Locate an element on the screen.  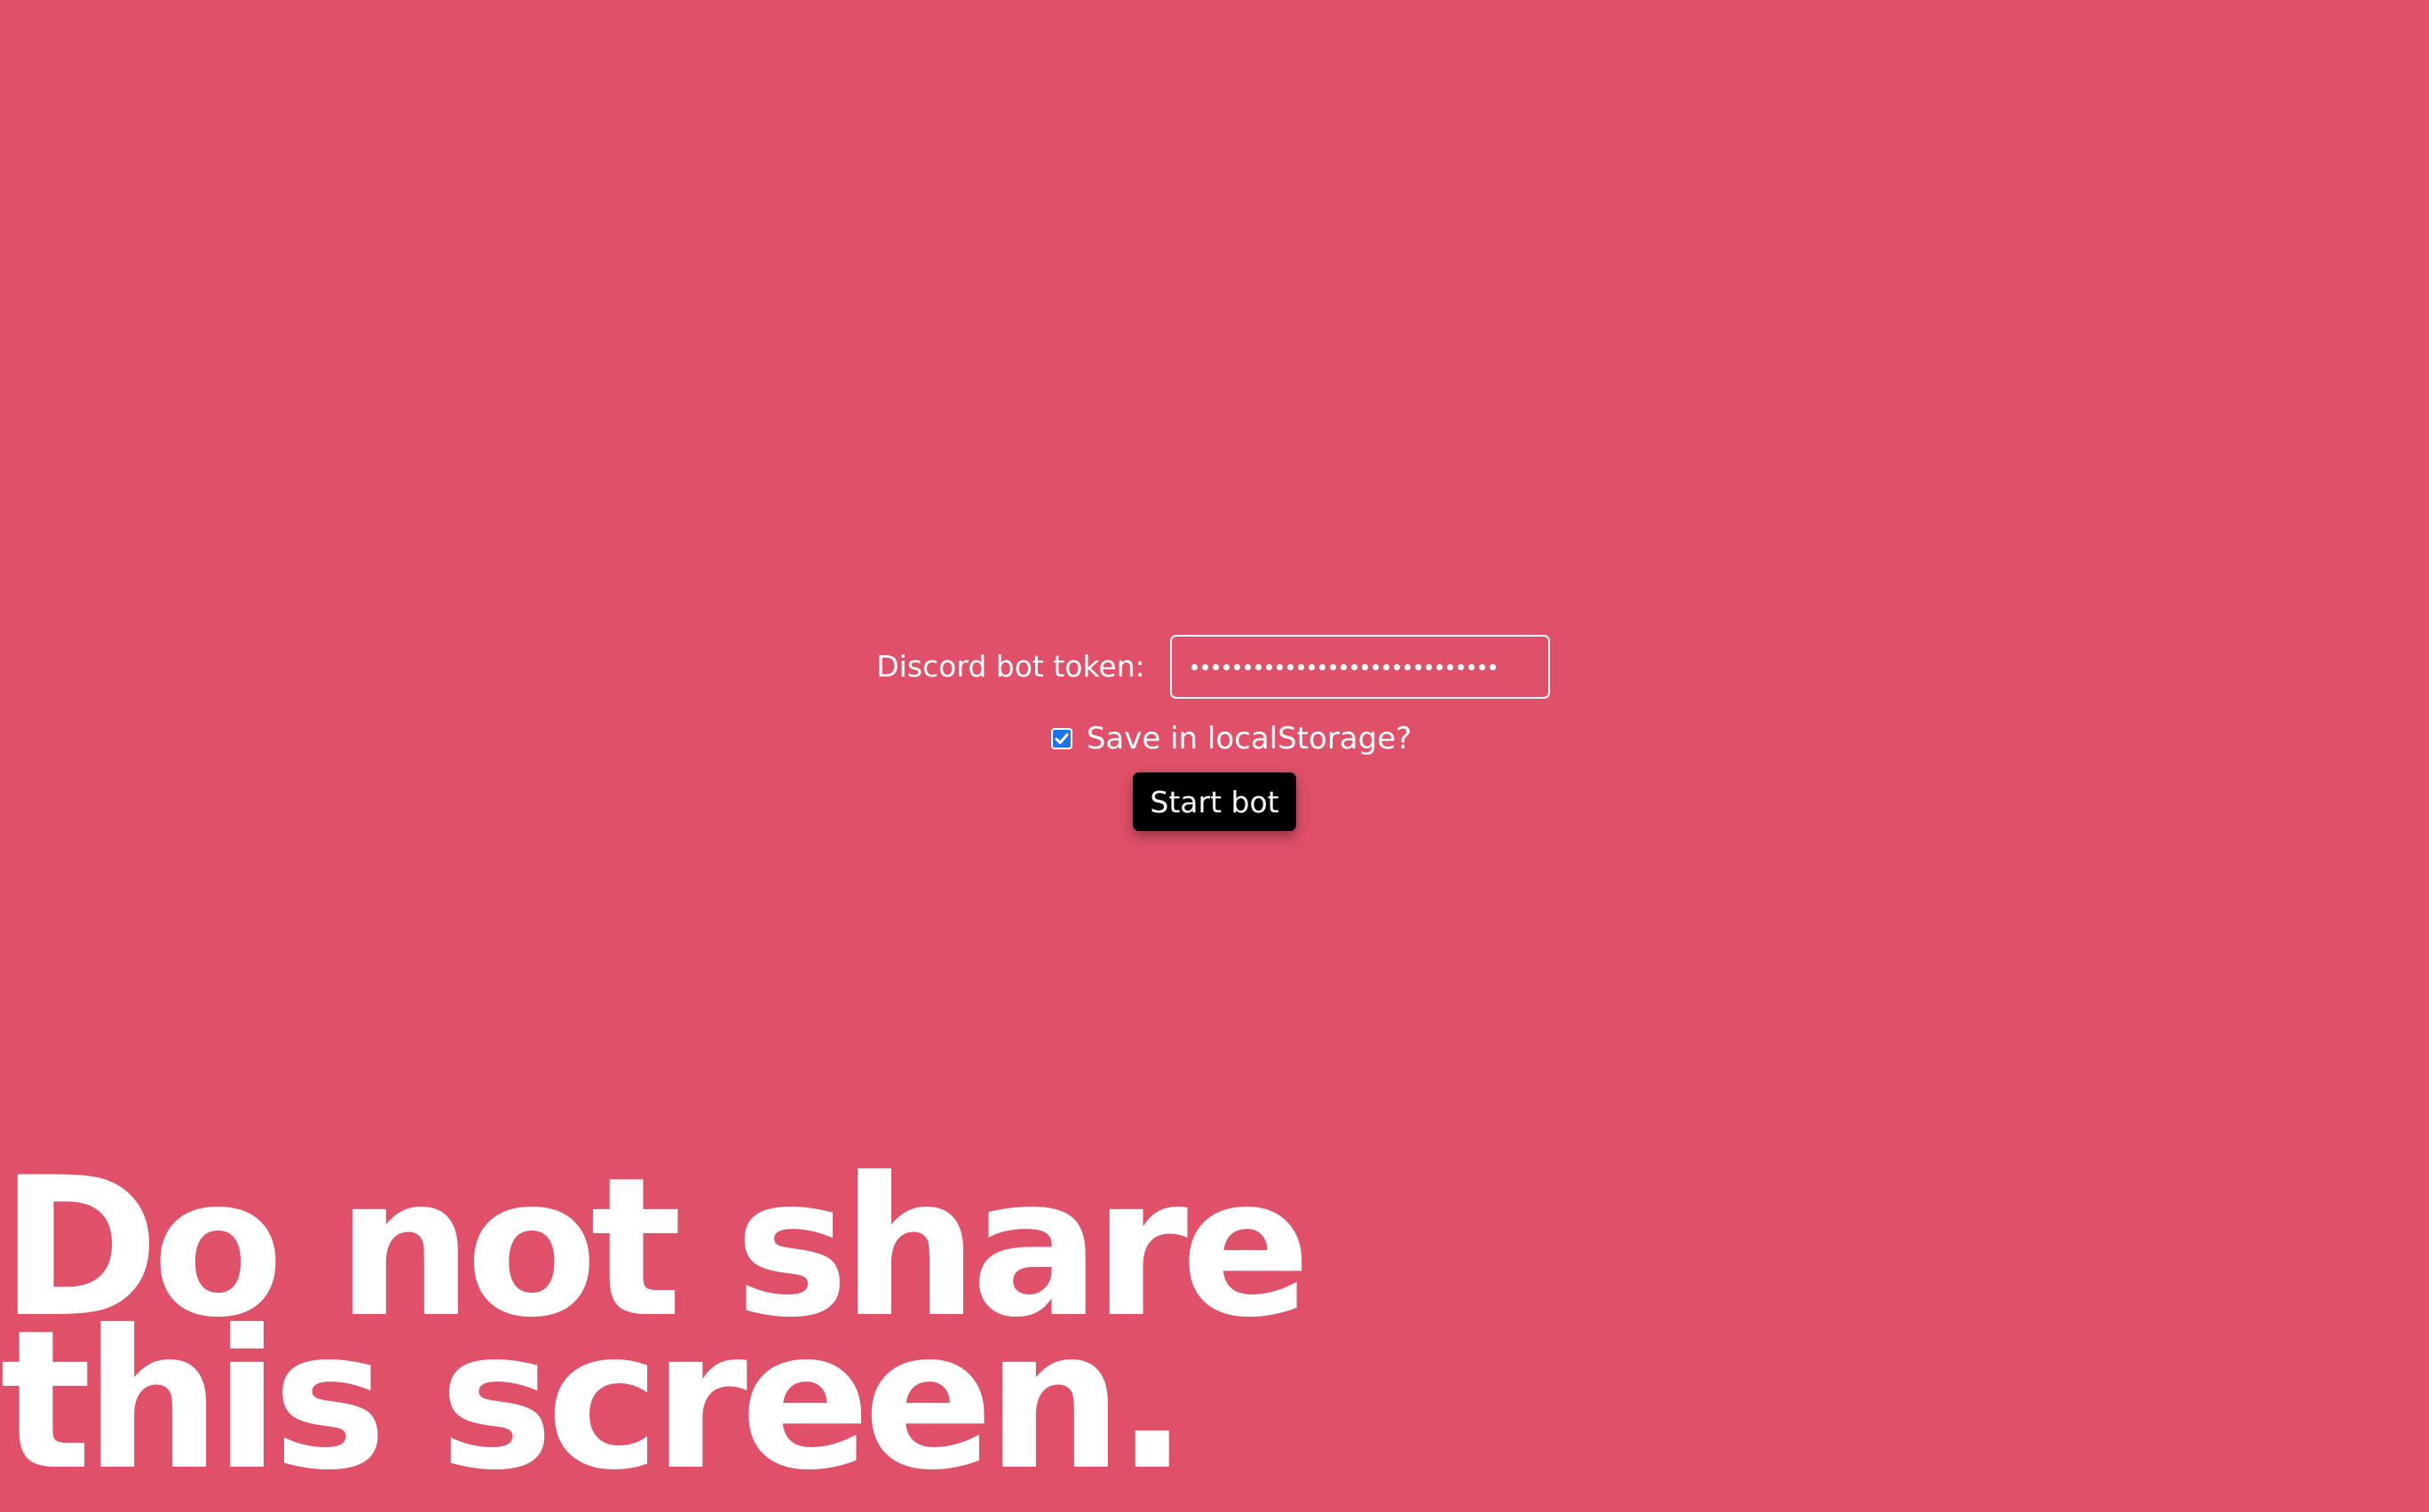
save-localstorage-row: Save in localStorage? is located at coordinates (1231, 738).